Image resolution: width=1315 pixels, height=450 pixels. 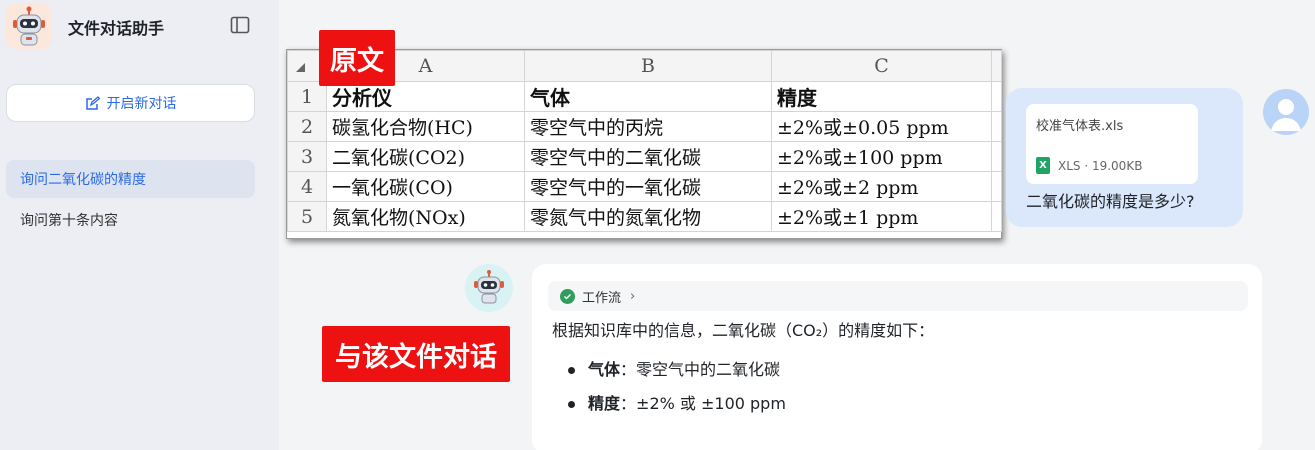 I want to click on excel-file-icon: X, so click(x=1043, y=165).